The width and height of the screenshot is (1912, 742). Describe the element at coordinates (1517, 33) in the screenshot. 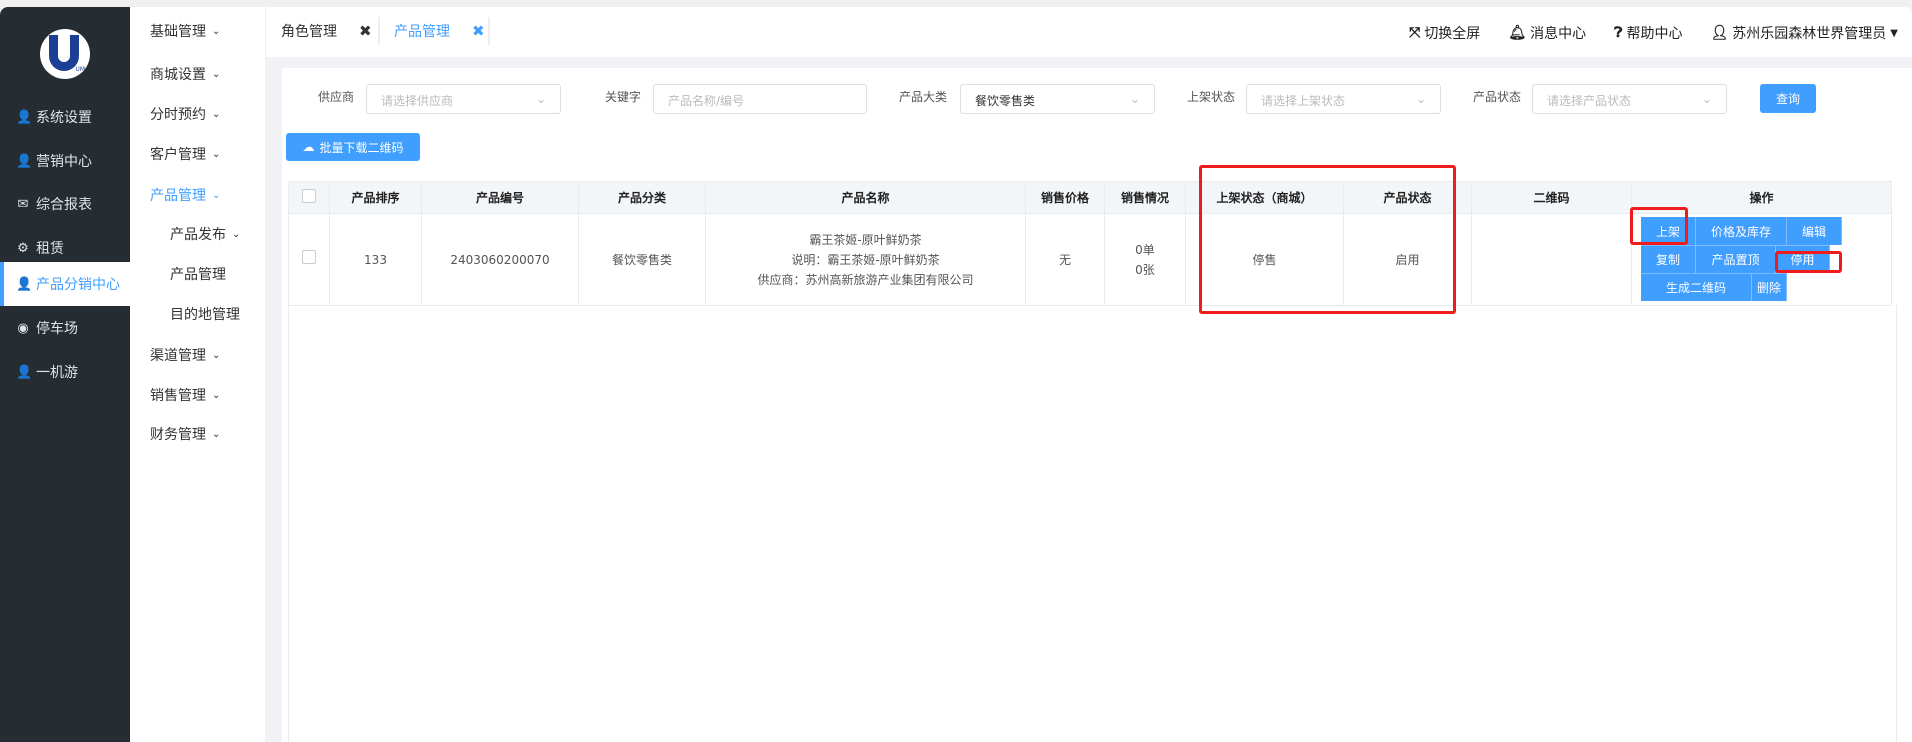

I see `bell-icon: 🔔︎` at that location.